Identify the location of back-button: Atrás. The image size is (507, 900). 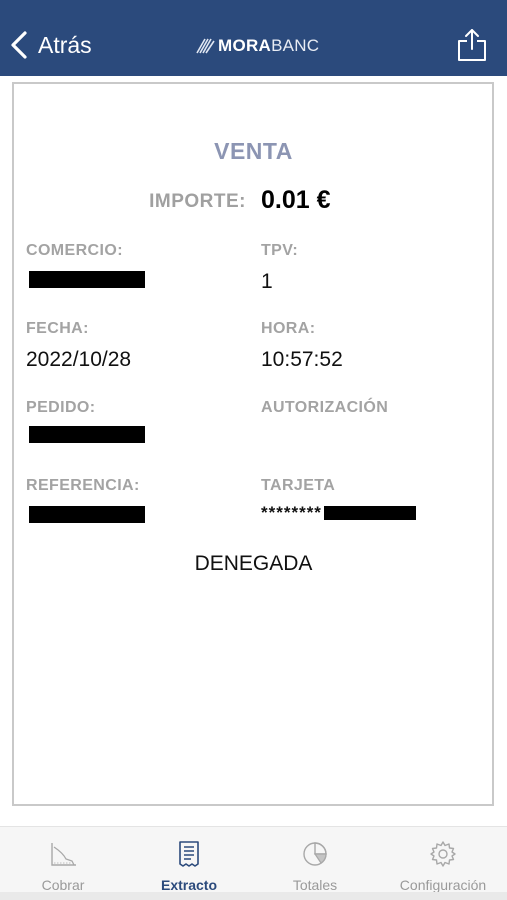
(51, 45).